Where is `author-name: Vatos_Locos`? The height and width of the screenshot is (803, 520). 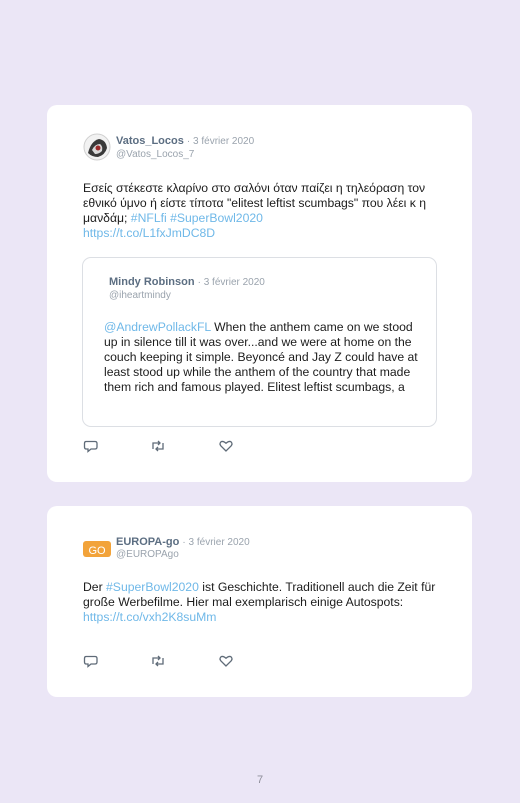 author-name: Vatos_Locos is located at coordinates (150, 141).